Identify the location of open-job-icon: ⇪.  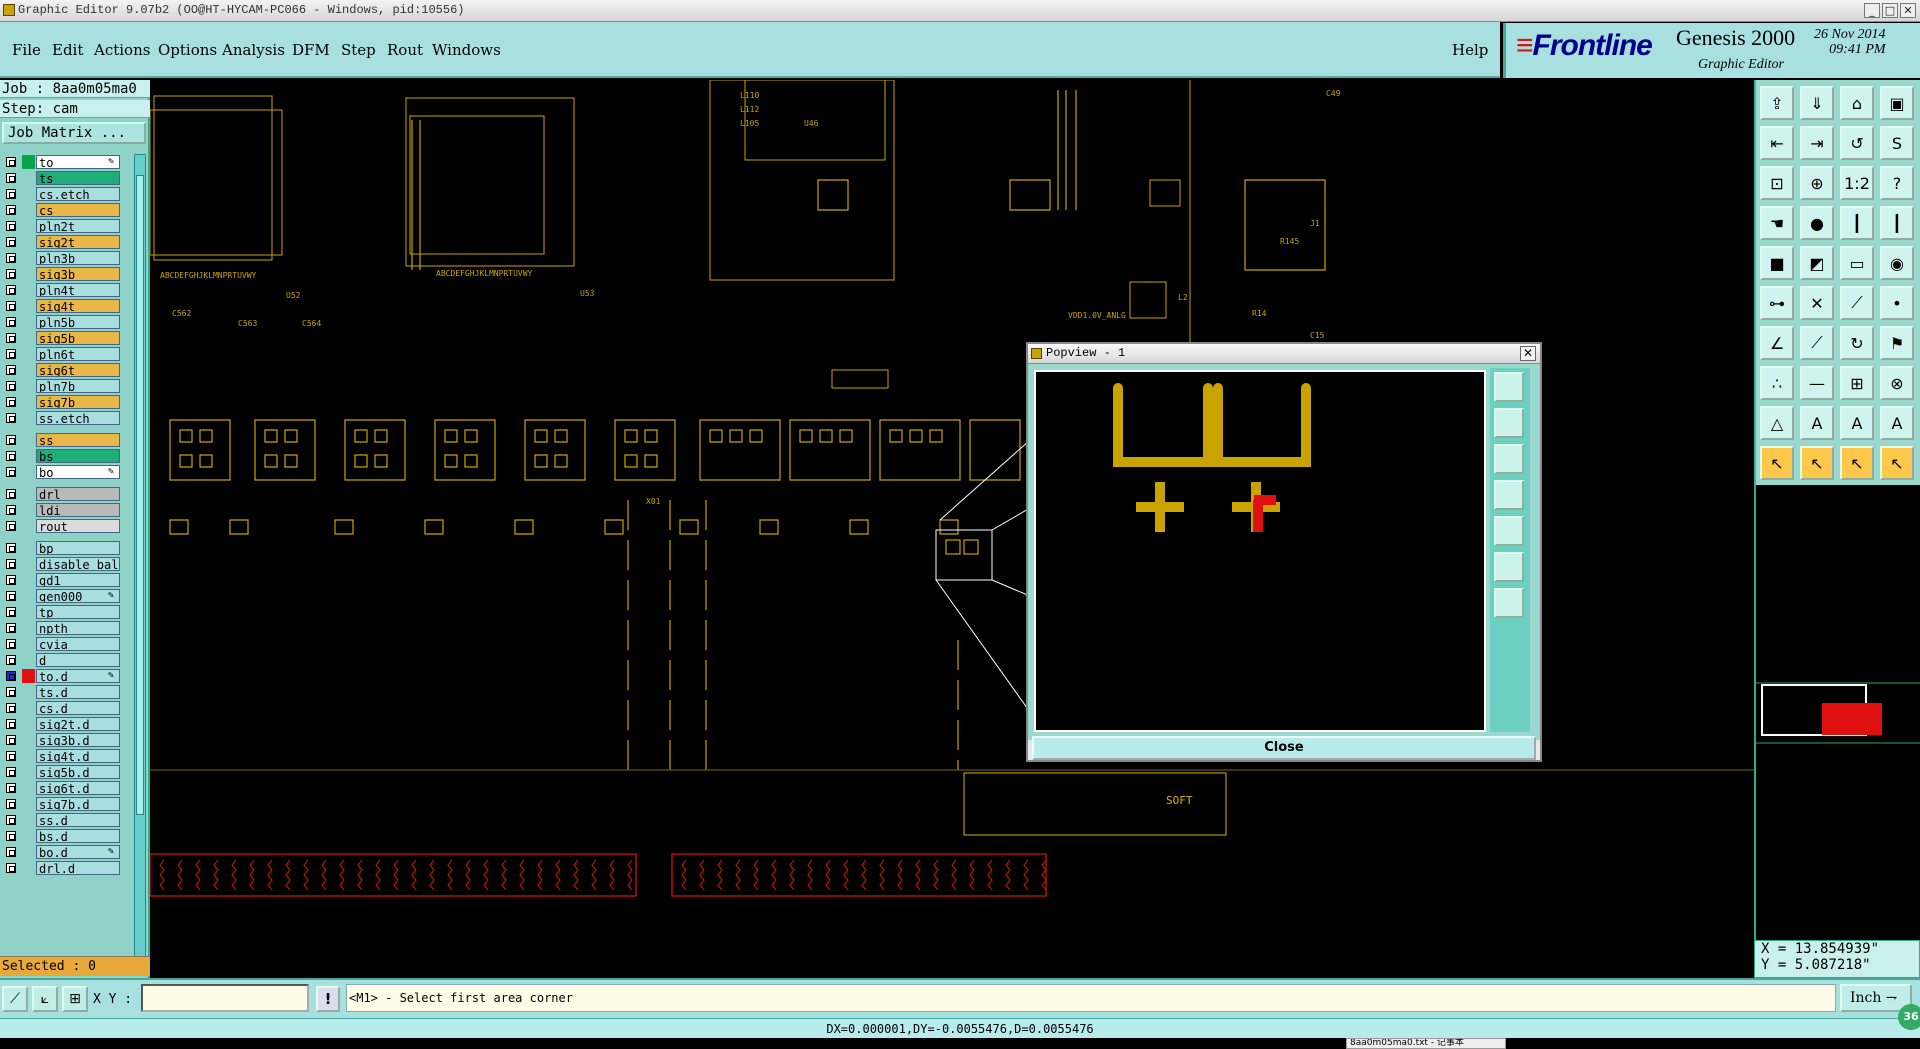
(1777, 103).